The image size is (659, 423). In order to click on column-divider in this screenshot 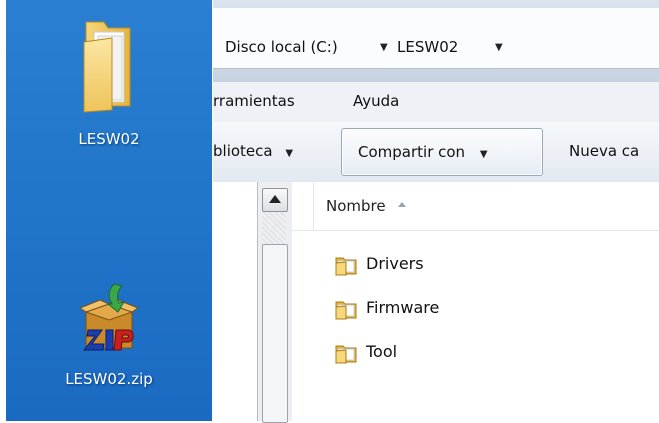, I will do `click(313, 206)`.